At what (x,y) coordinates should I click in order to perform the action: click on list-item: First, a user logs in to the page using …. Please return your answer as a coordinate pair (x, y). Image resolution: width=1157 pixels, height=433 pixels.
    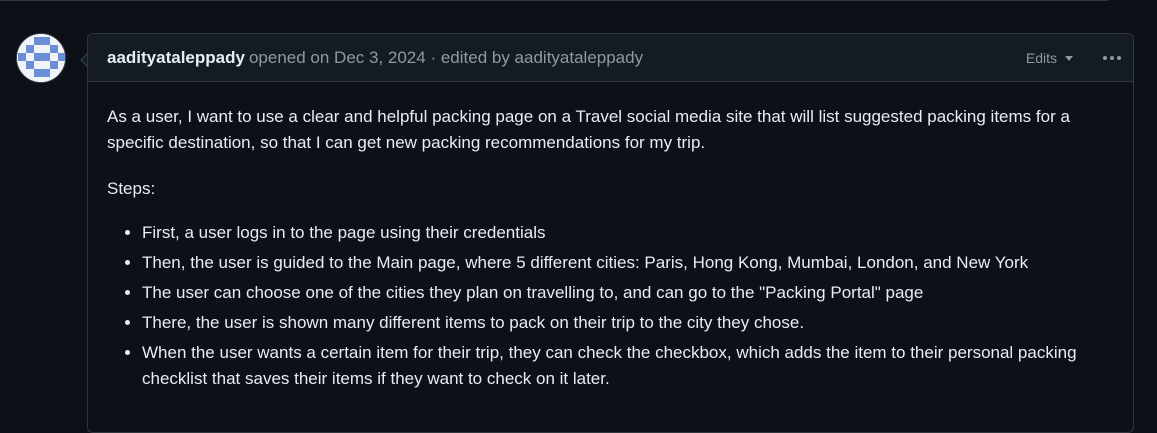
    Looking at the image, I should click on (627, 233).